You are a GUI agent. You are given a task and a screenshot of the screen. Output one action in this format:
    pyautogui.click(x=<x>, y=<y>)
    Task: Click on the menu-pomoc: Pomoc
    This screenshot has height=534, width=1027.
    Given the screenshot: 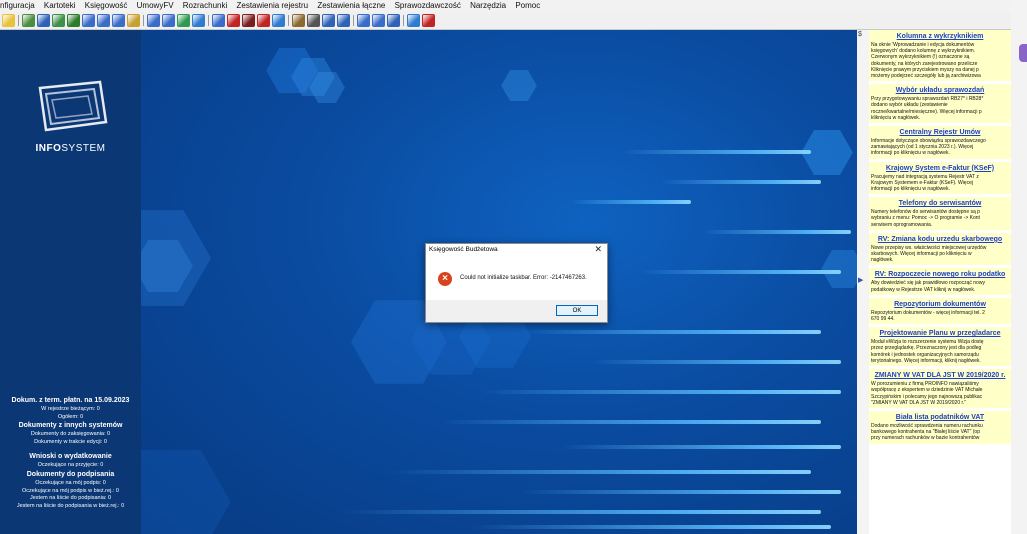 What is the action you would take?
    pyautogui.click(x=527, y=5)
    